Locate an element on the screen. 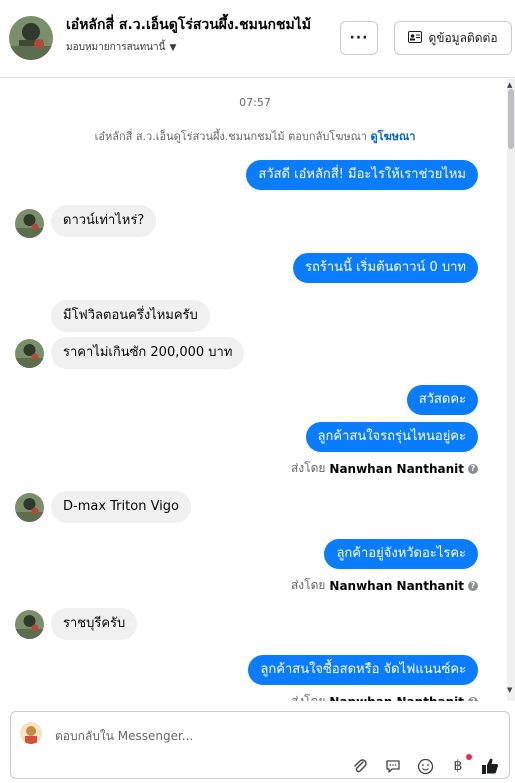 The height and width of the screenshot is (783, 515). thread-scrollbar: ▲ ▼ is located at coordinates (510, 390).